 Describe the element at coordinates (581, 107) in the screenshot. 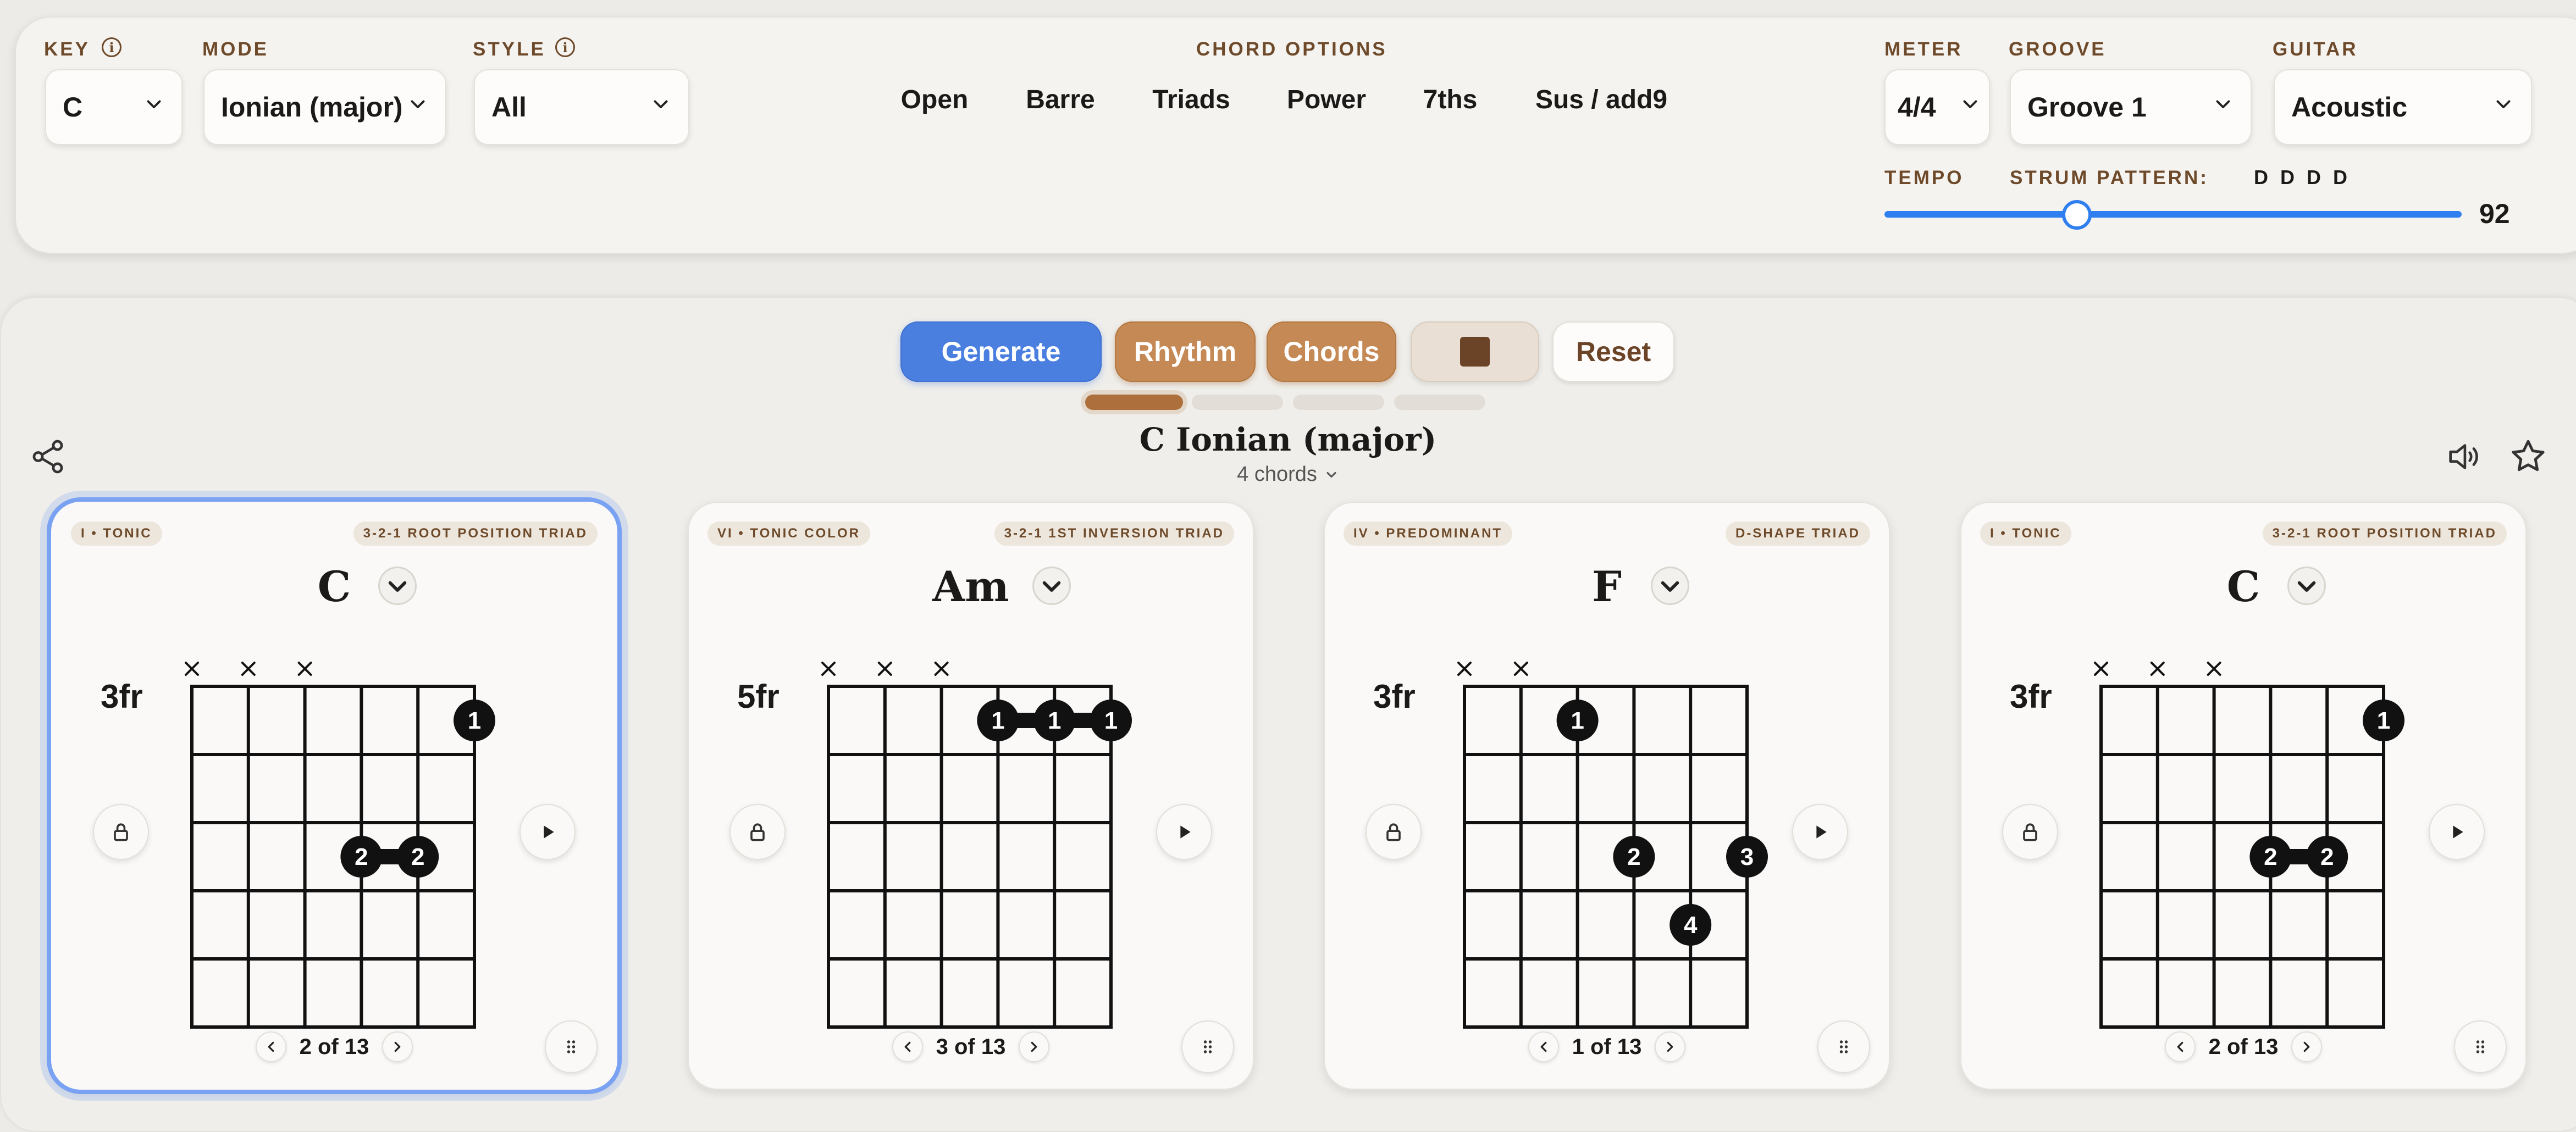

I see `style-select: All` at that location.